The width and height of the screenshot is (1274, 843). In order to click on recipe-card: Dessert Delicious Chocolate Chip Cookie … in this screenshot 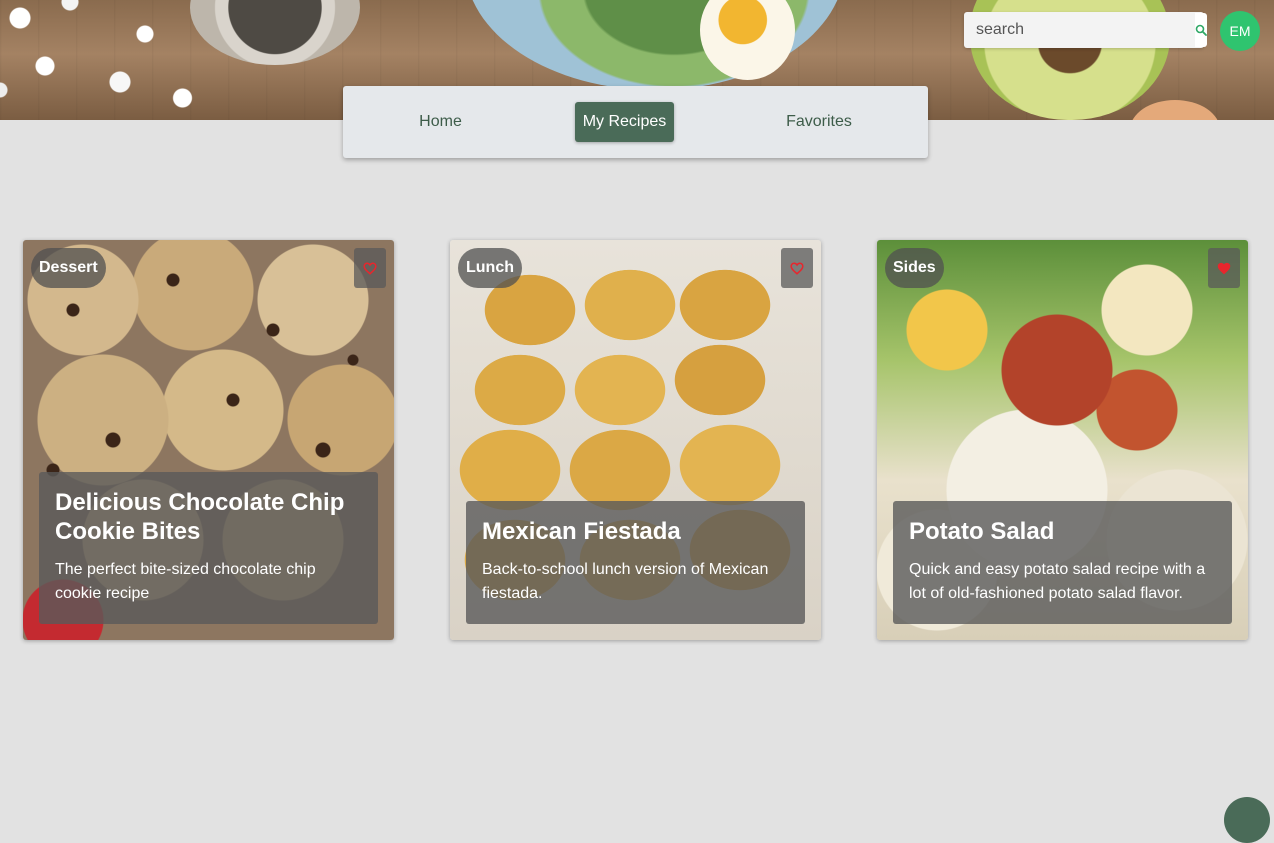, I will do `click(208, 440)`.